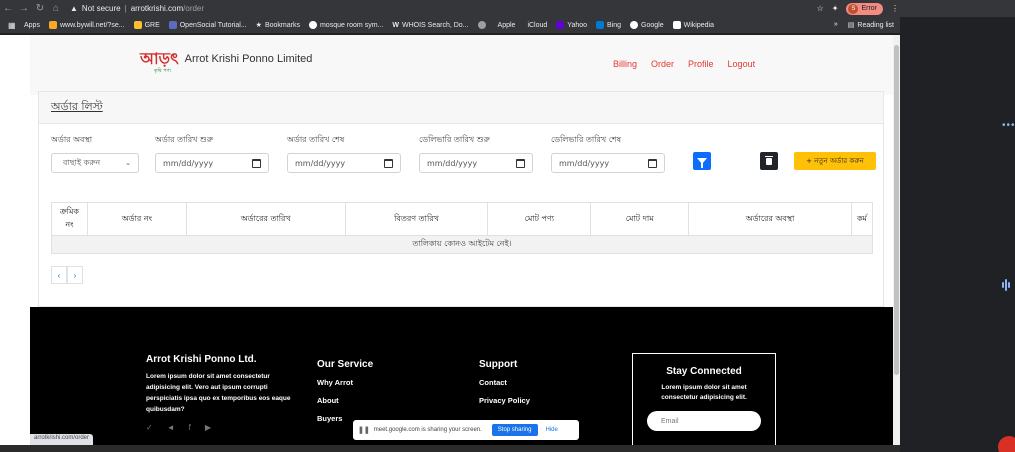 This screenshot has height=452, width=1015. Describe the element at coordinates (836, 25) in the screenshot. I see `bookmarks-overflow: »` at that location.